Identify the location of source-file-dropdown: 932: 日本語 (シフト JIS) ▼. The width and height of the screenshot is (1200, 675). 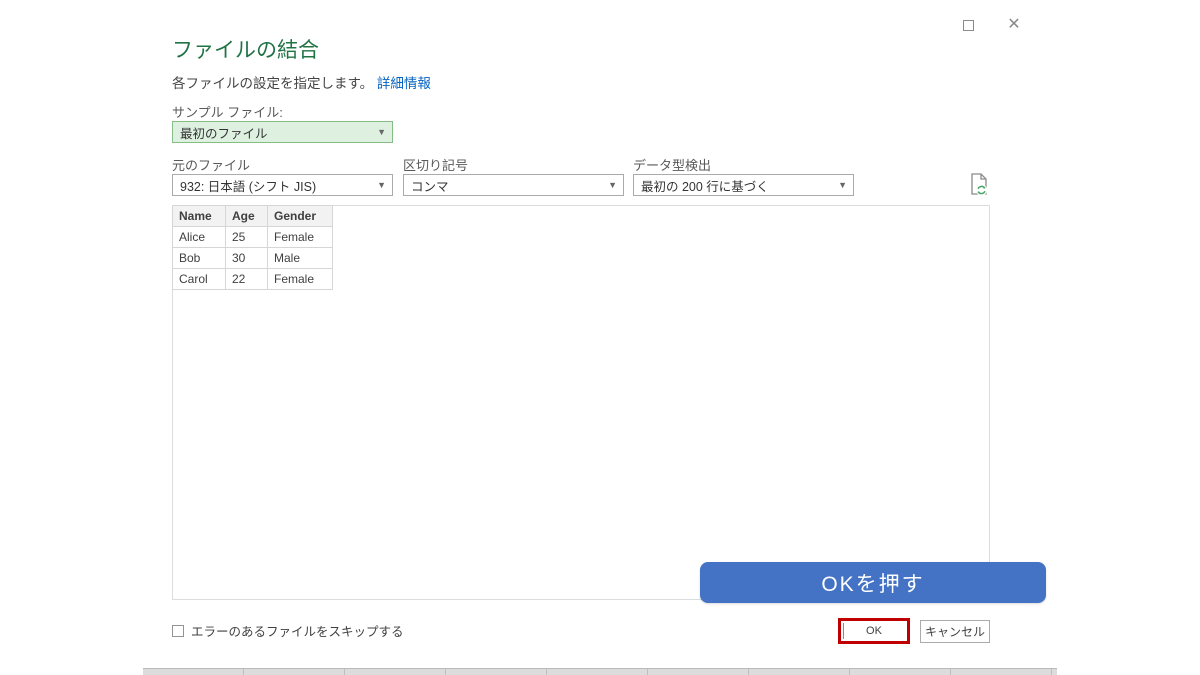
(282, 185).